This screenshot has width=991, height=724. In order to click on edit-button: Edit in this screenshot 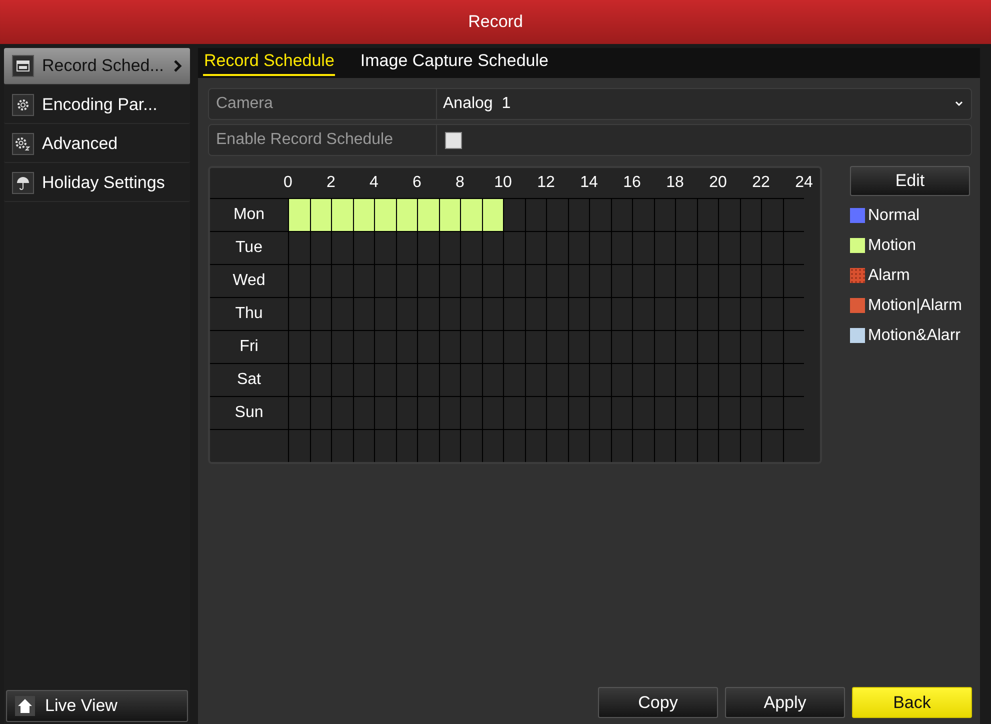, I will do `click(910, 181)`.